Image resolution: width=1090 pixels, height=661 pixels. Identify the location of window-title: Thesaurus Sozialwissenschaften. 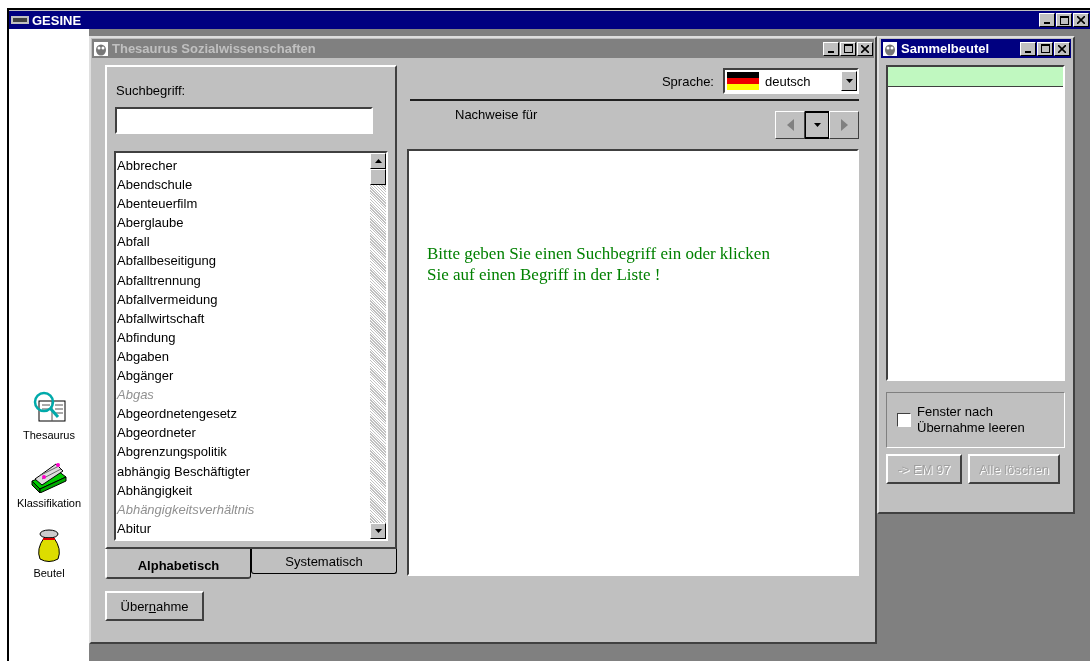
(214, 48).